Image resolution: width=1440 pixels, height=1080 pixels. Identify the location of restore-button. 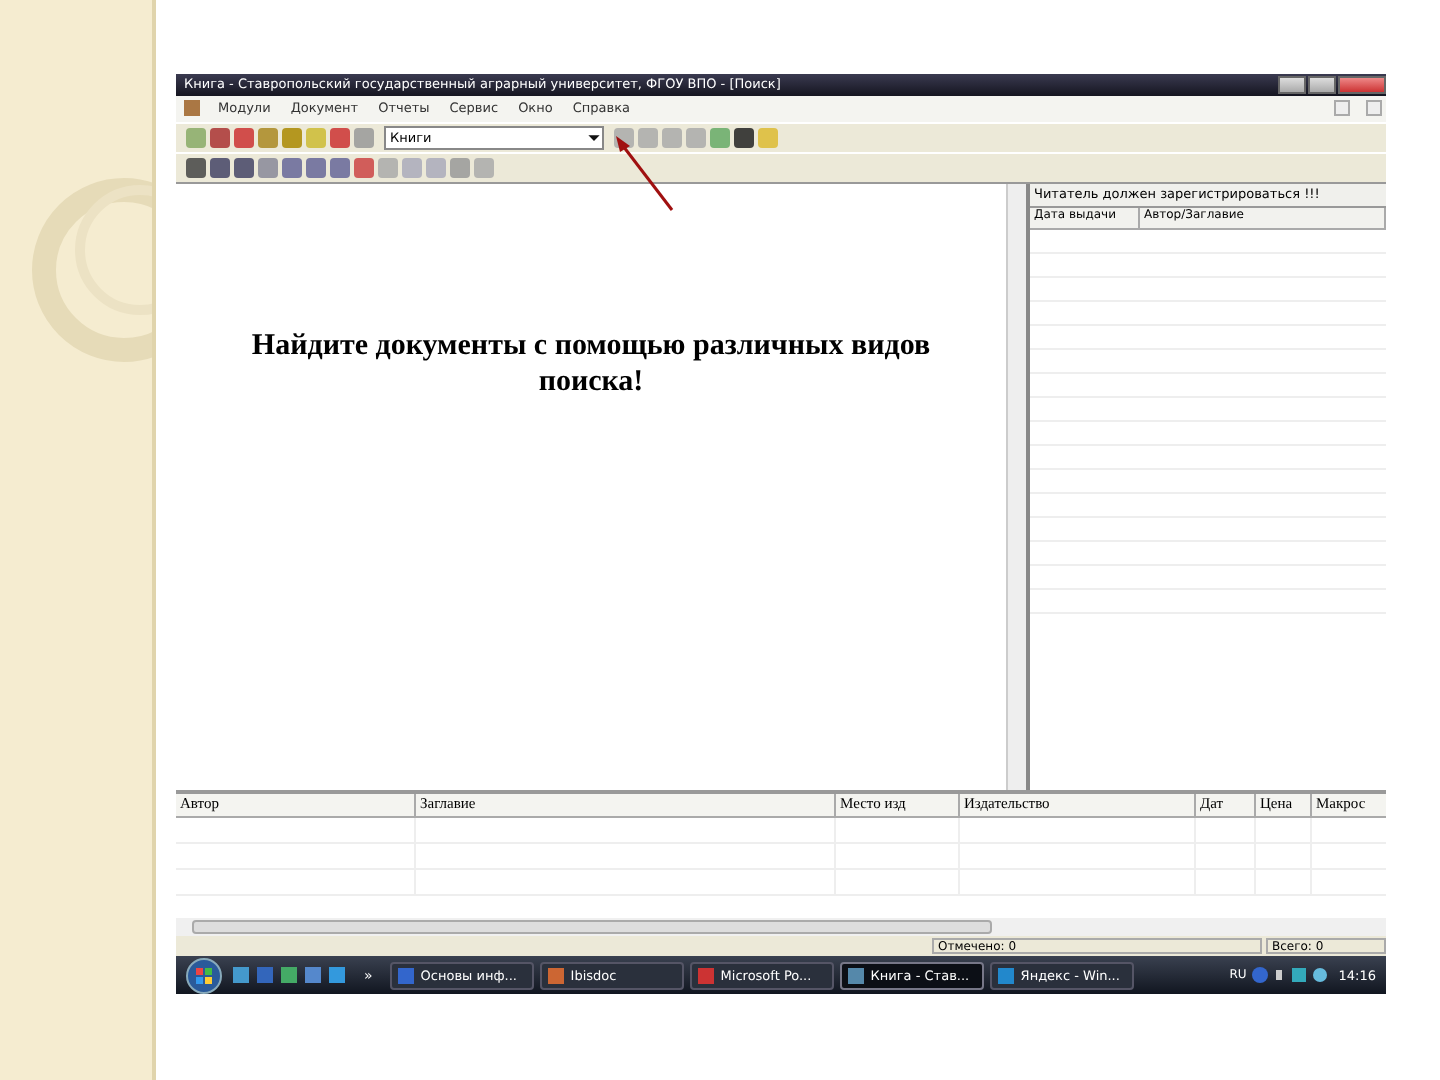
(1342, 108).